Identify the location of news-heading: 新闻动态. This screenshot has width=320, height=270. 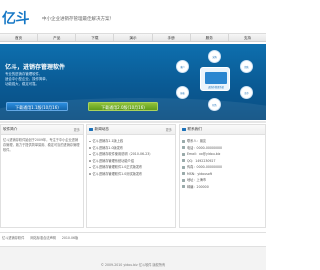
(101, 129).